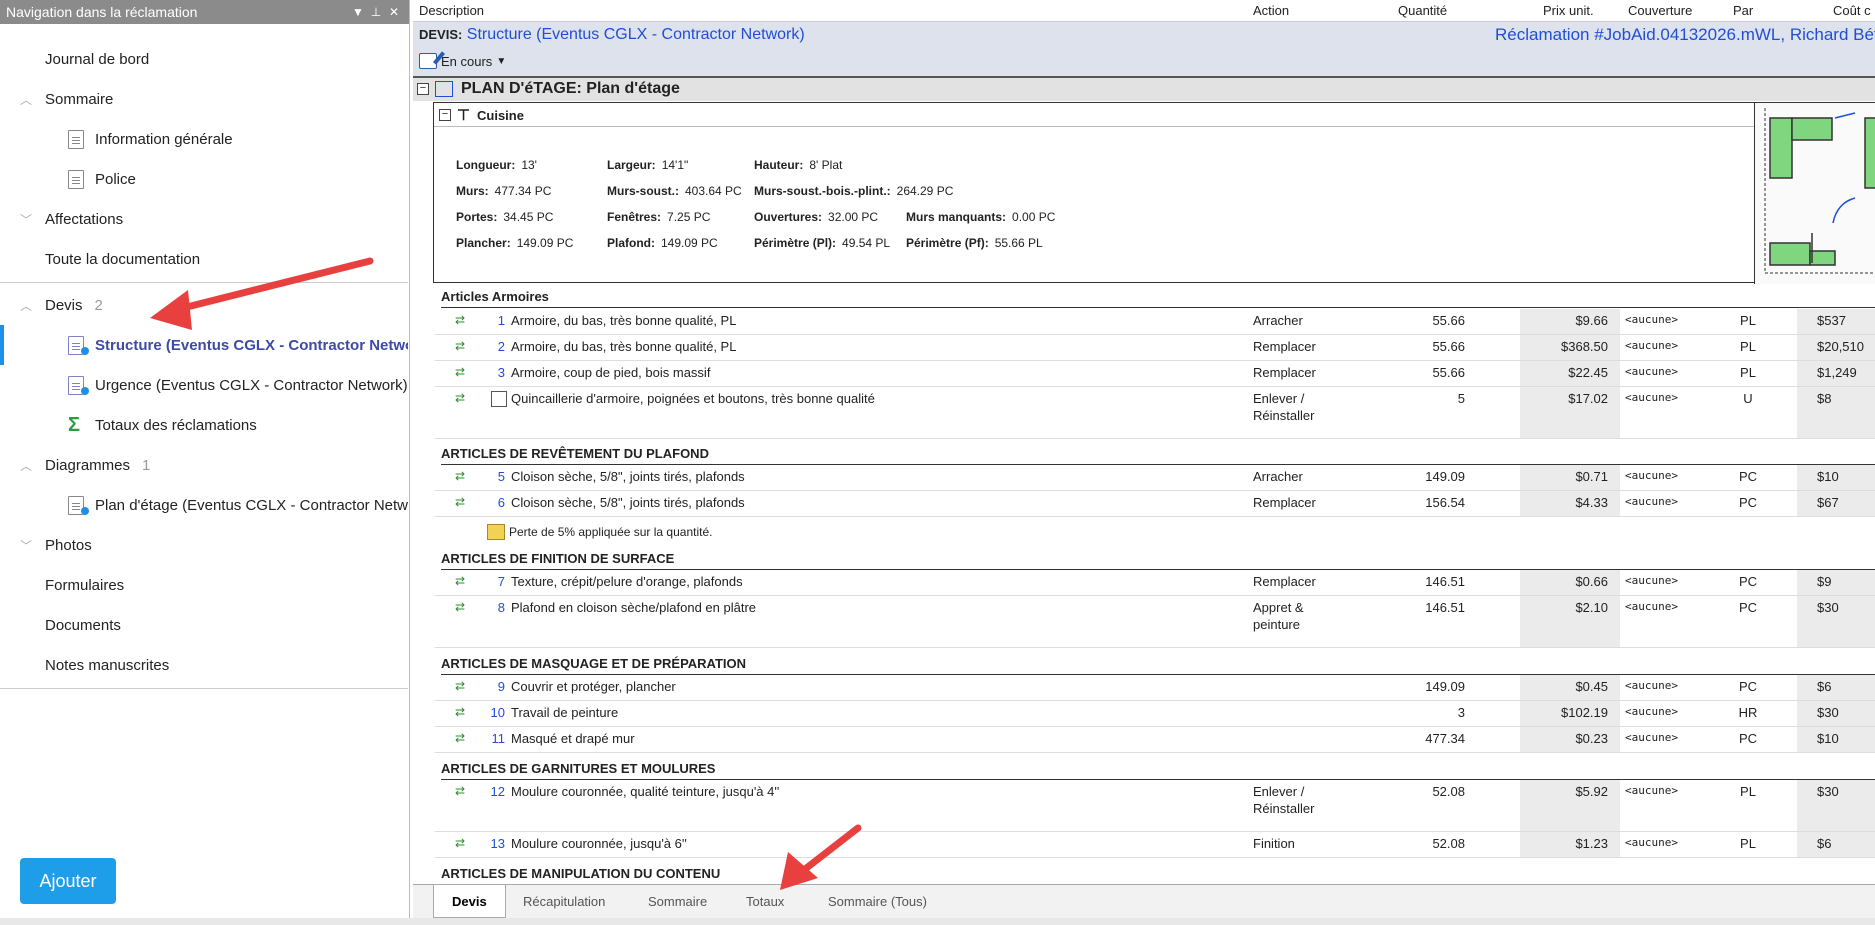 The image size is (1875, 925). What do you see at coordinates (877, 901) in the screenshot?
I see `tab-summary-all: Sommaire (Tous)` at bounding box center [877, 901].